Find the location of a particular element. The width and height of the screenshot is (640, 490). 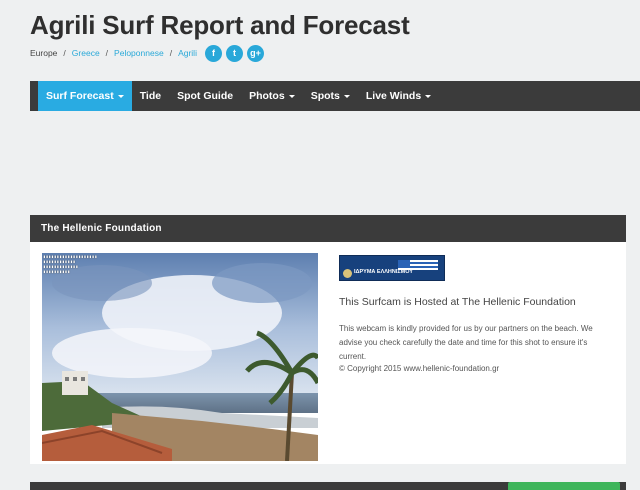

breadcrumb-item-peloponnese: Peloponnese is located at coordinates (139, 53).